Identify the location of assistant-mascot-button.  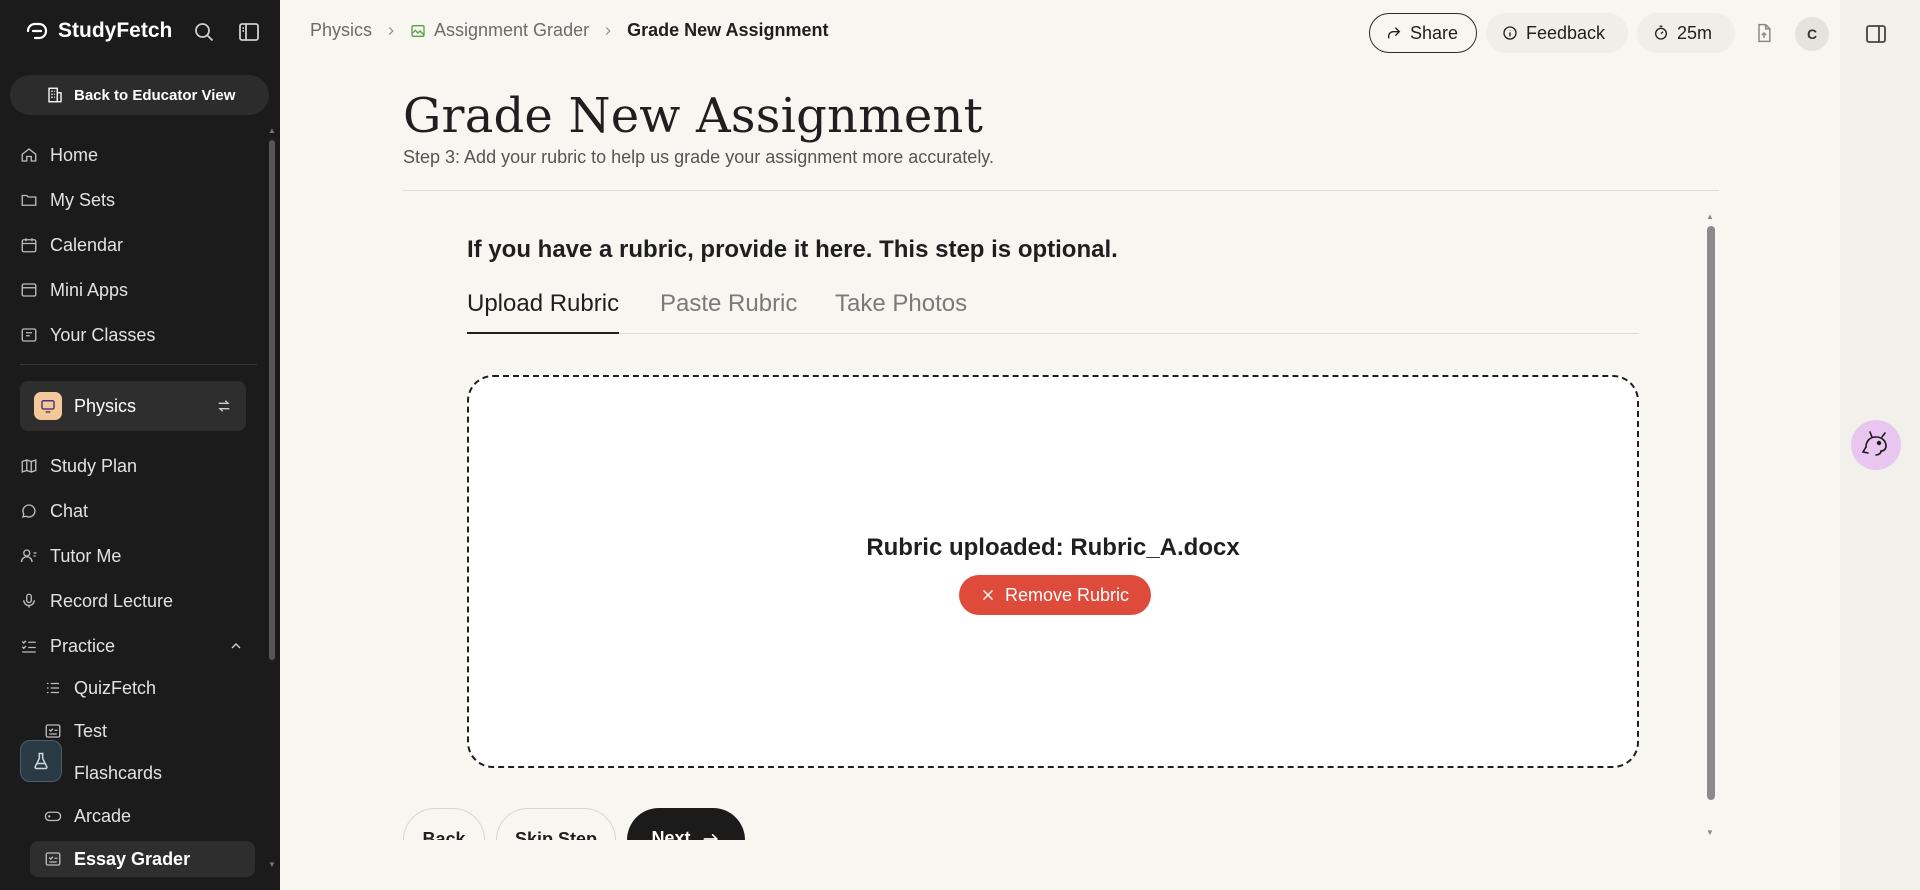
(1876, 445).